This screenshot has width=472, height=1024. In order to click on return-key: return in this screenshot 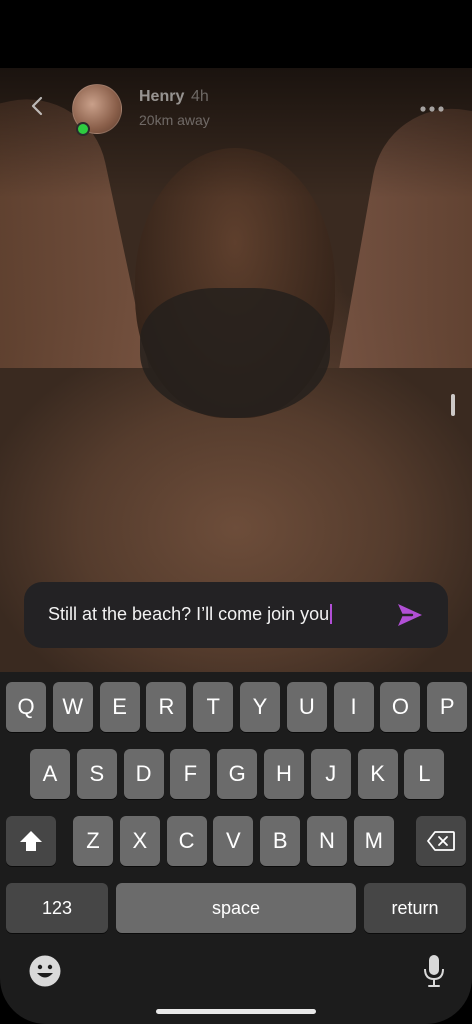, I will do `click(415, 908)`.